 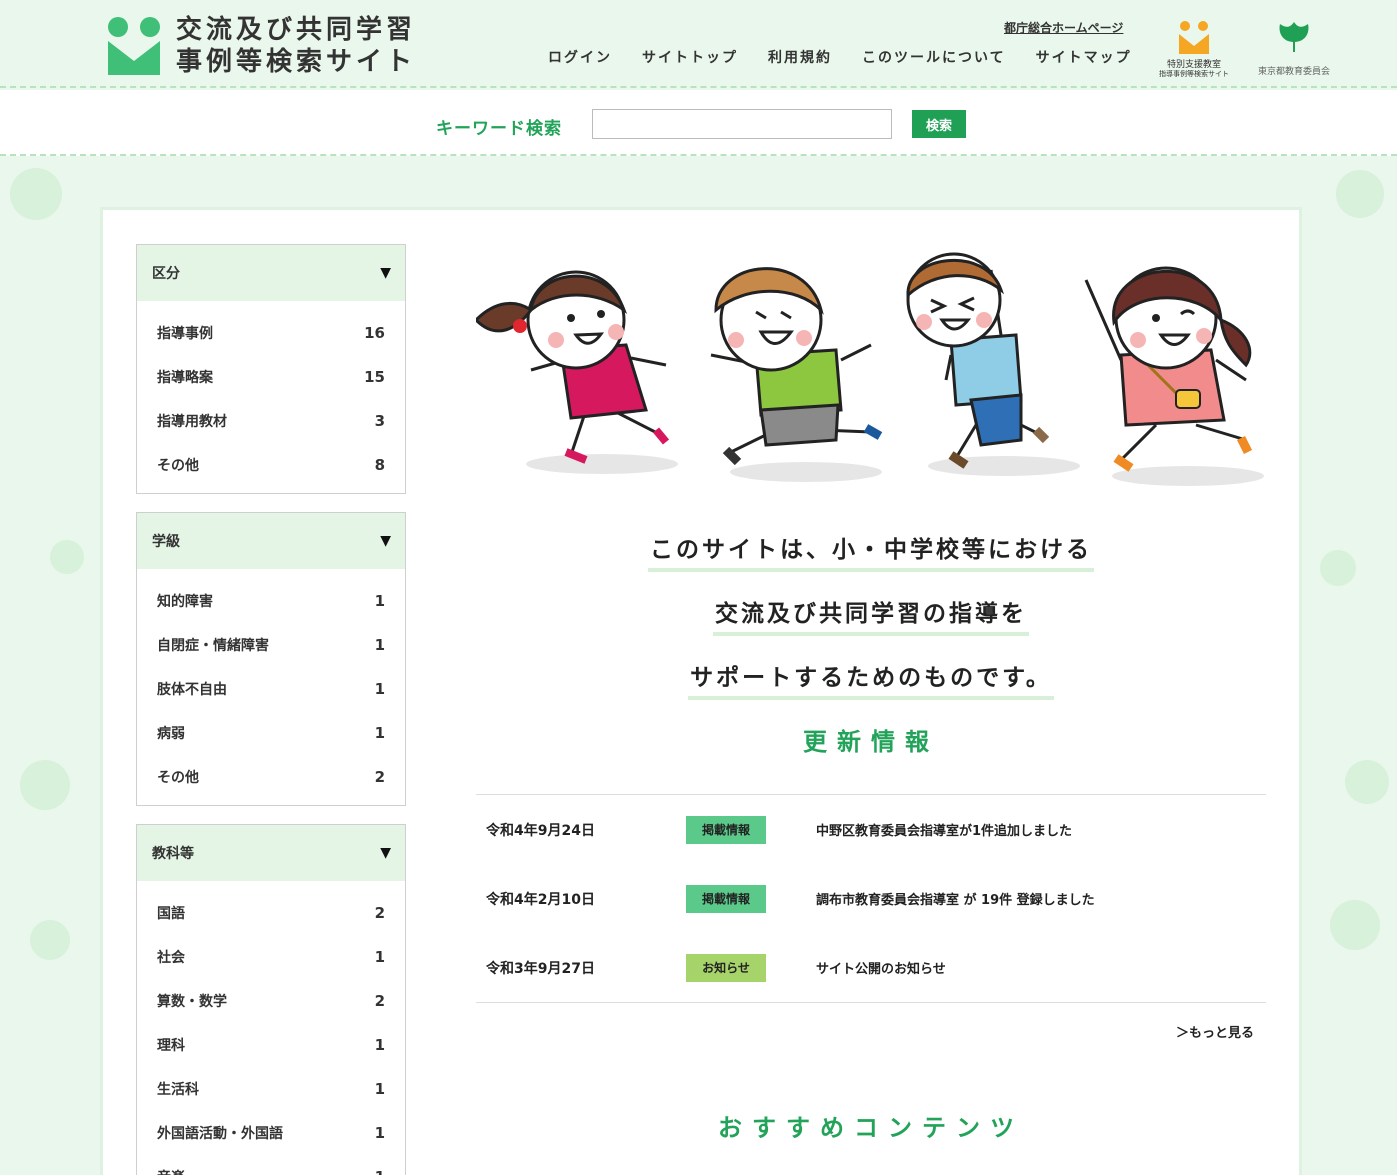 What do you see at coordinates (1294, 49) in the screenshot?
I see `tokyo-board-logo: 東京都教育委員会` at bounding box center [1294, 49].